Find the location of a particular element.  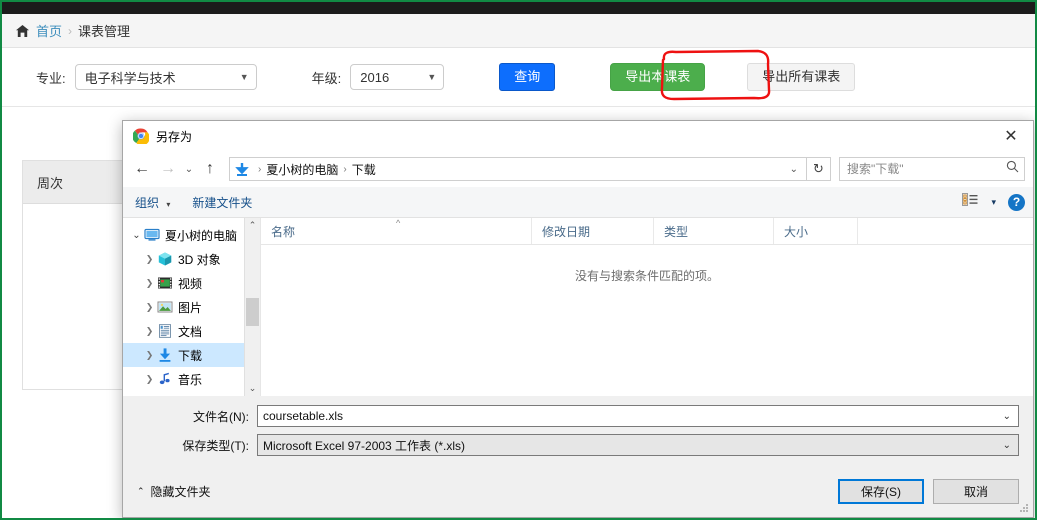

scrollbar-track is located at coordinates (252, 307).